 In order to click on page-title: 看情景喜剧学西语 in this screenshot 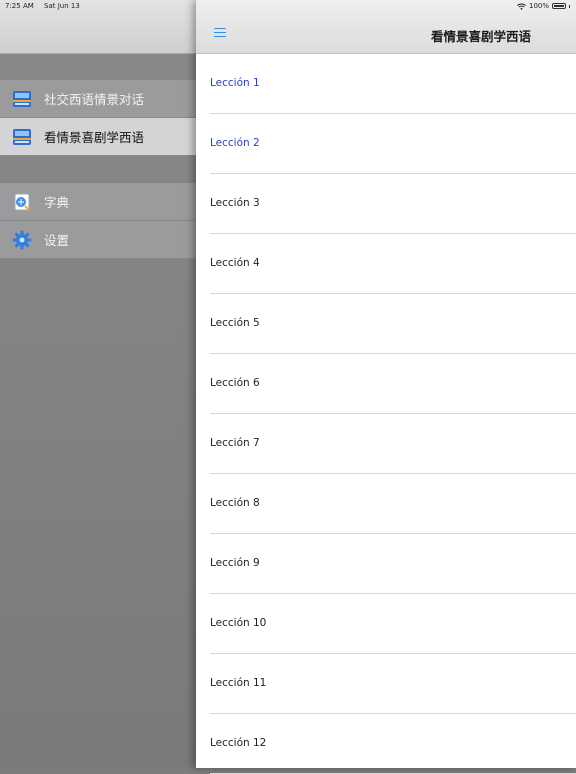, I will do `click(481, 36)`.